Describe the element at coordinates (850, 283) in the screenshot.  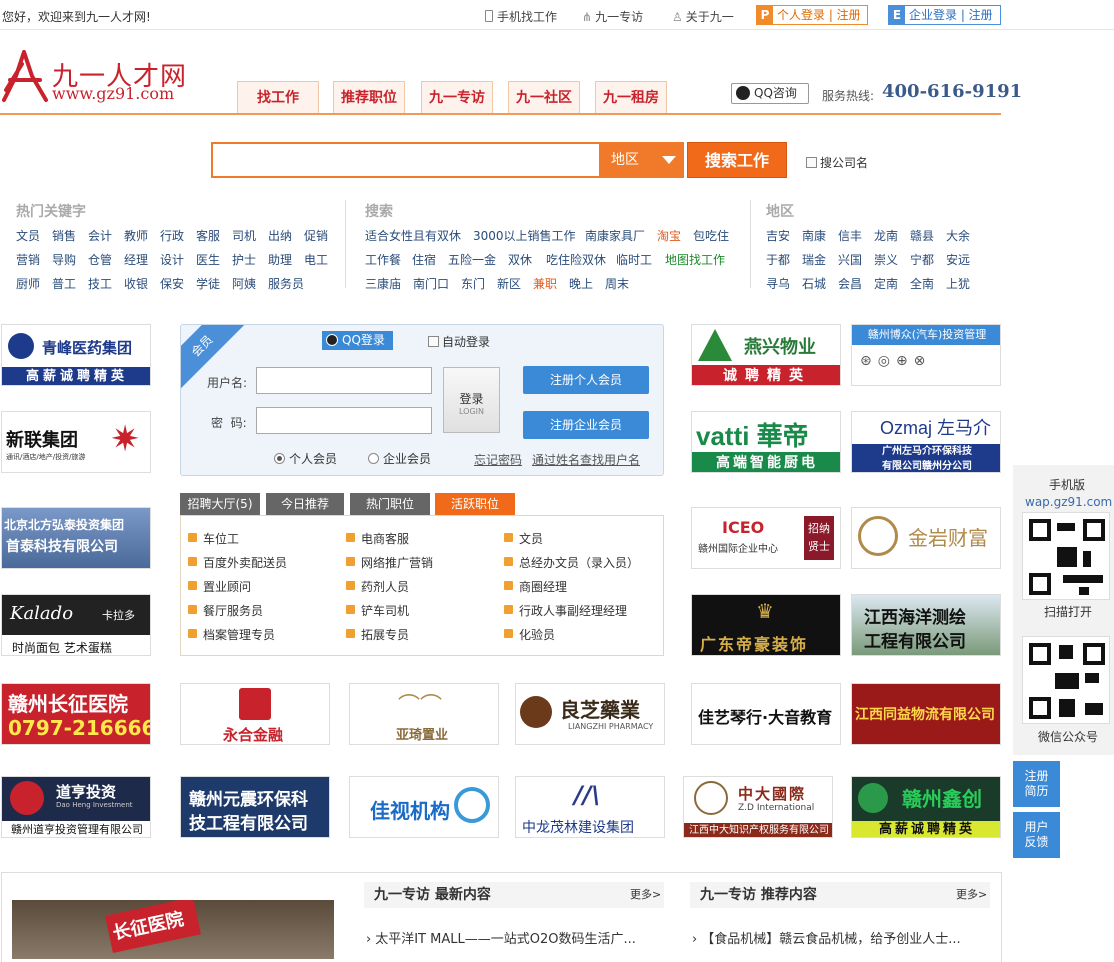
I see `region-keyword-link: 会昌` at that location.